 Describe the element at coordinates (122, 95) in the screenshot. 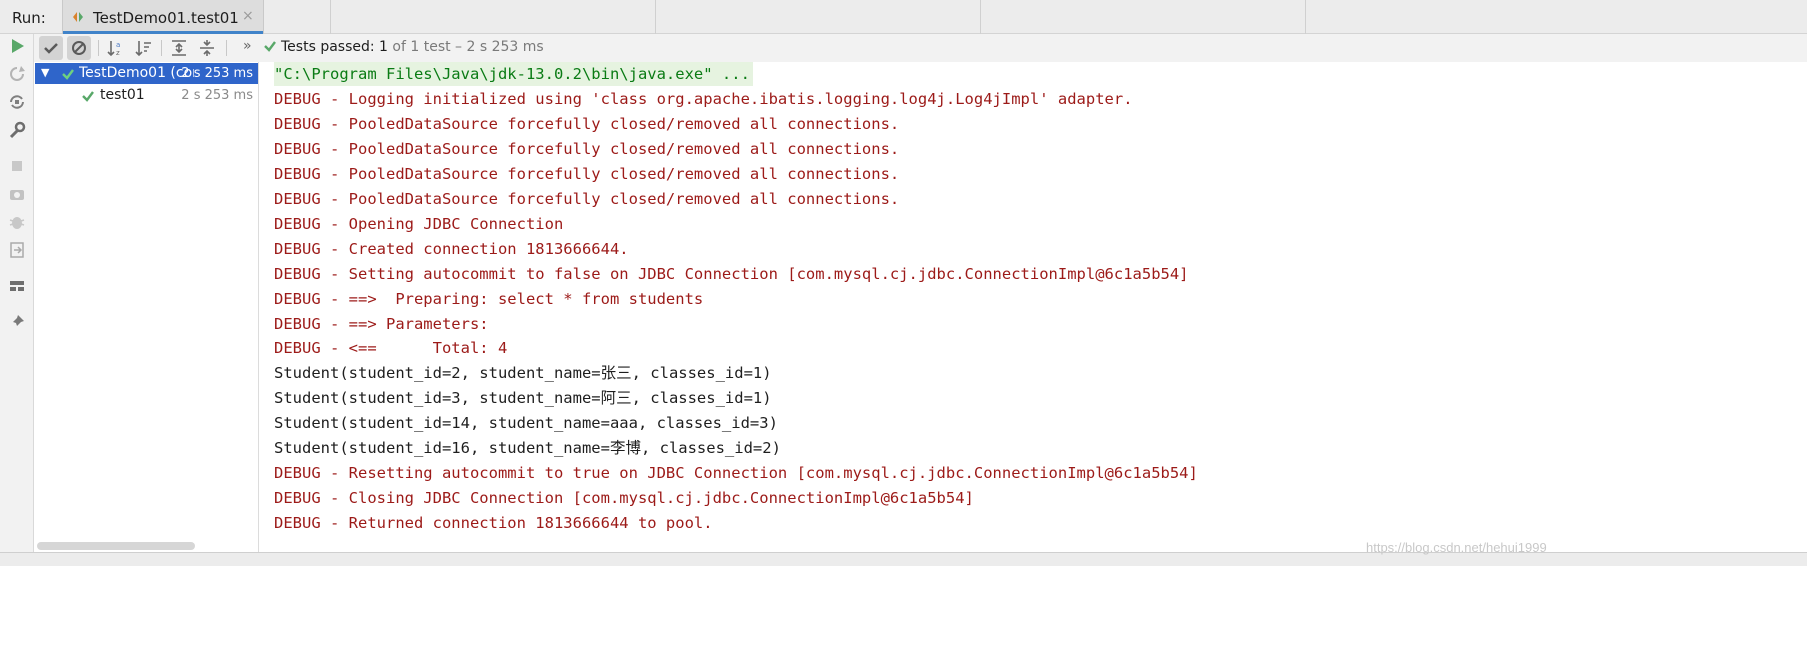

I see `tree-item-label: test01` at that location.